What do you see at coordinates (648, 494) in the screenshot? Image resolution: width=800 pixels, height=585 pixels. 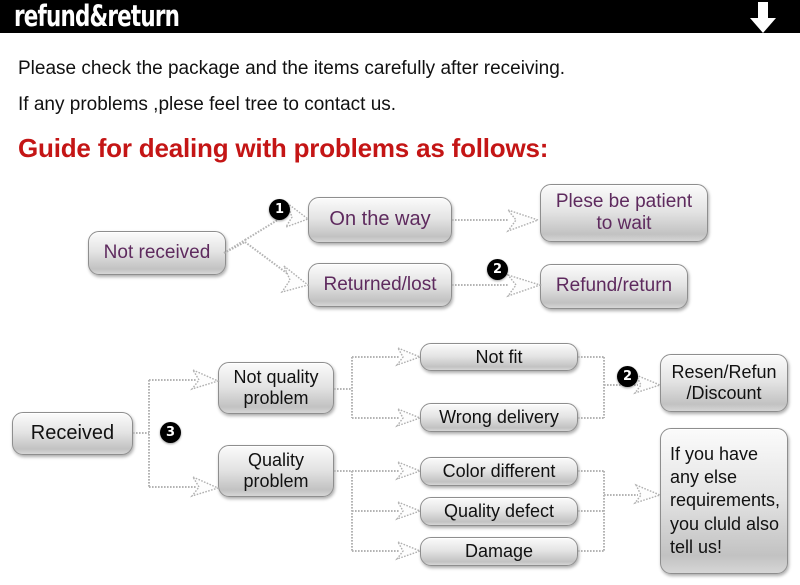 I see `arrowhead-to-anyelse` at bounding box center [648, 494].